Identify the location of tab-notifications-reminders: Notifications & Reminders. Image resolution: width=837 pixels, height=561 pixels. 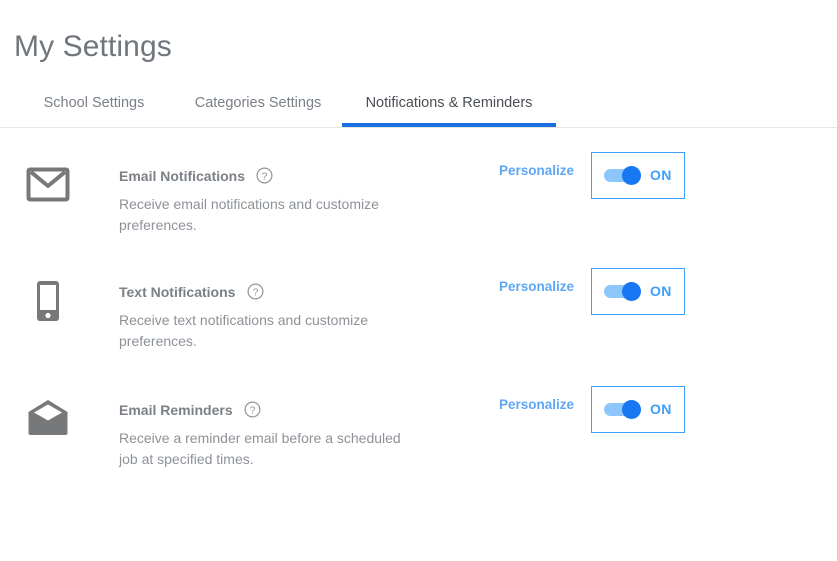
(449, 106).